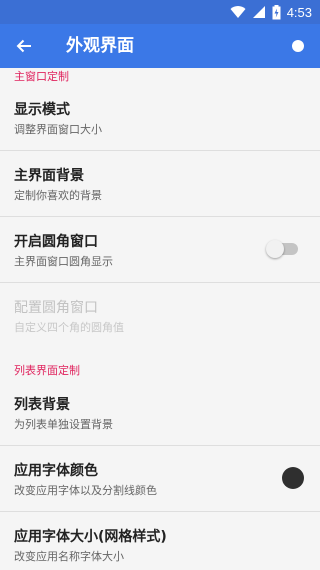 This screenshot has height=570, width=320. What do you see at coordinates (160, 412) in the screenshot?
I see `setting-list-background: 列表背景 为列表单独设置背景` at bounding box center [160, 412].